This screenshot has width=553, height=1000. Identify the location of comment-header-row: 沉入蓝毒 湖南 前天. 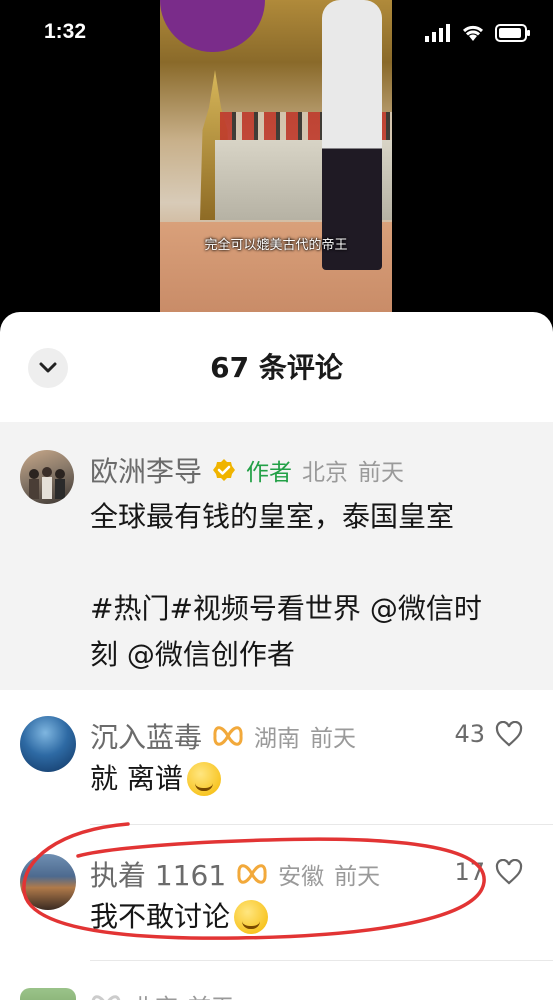
(223, 736).